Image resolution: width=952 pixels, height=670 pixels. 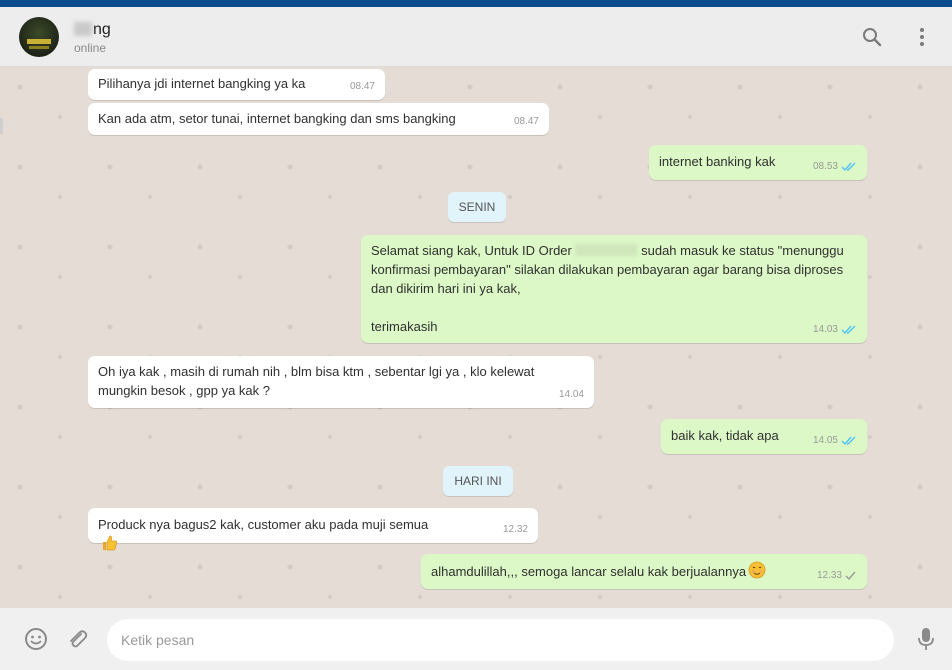 I want to click on emoji-icon, so click(x=36, y=639).